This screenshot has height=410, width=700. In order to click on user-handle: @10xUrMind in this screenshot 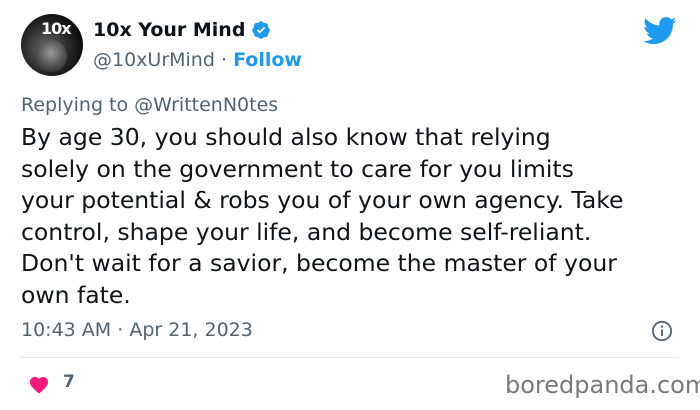, I will do `click(154, 60)`.